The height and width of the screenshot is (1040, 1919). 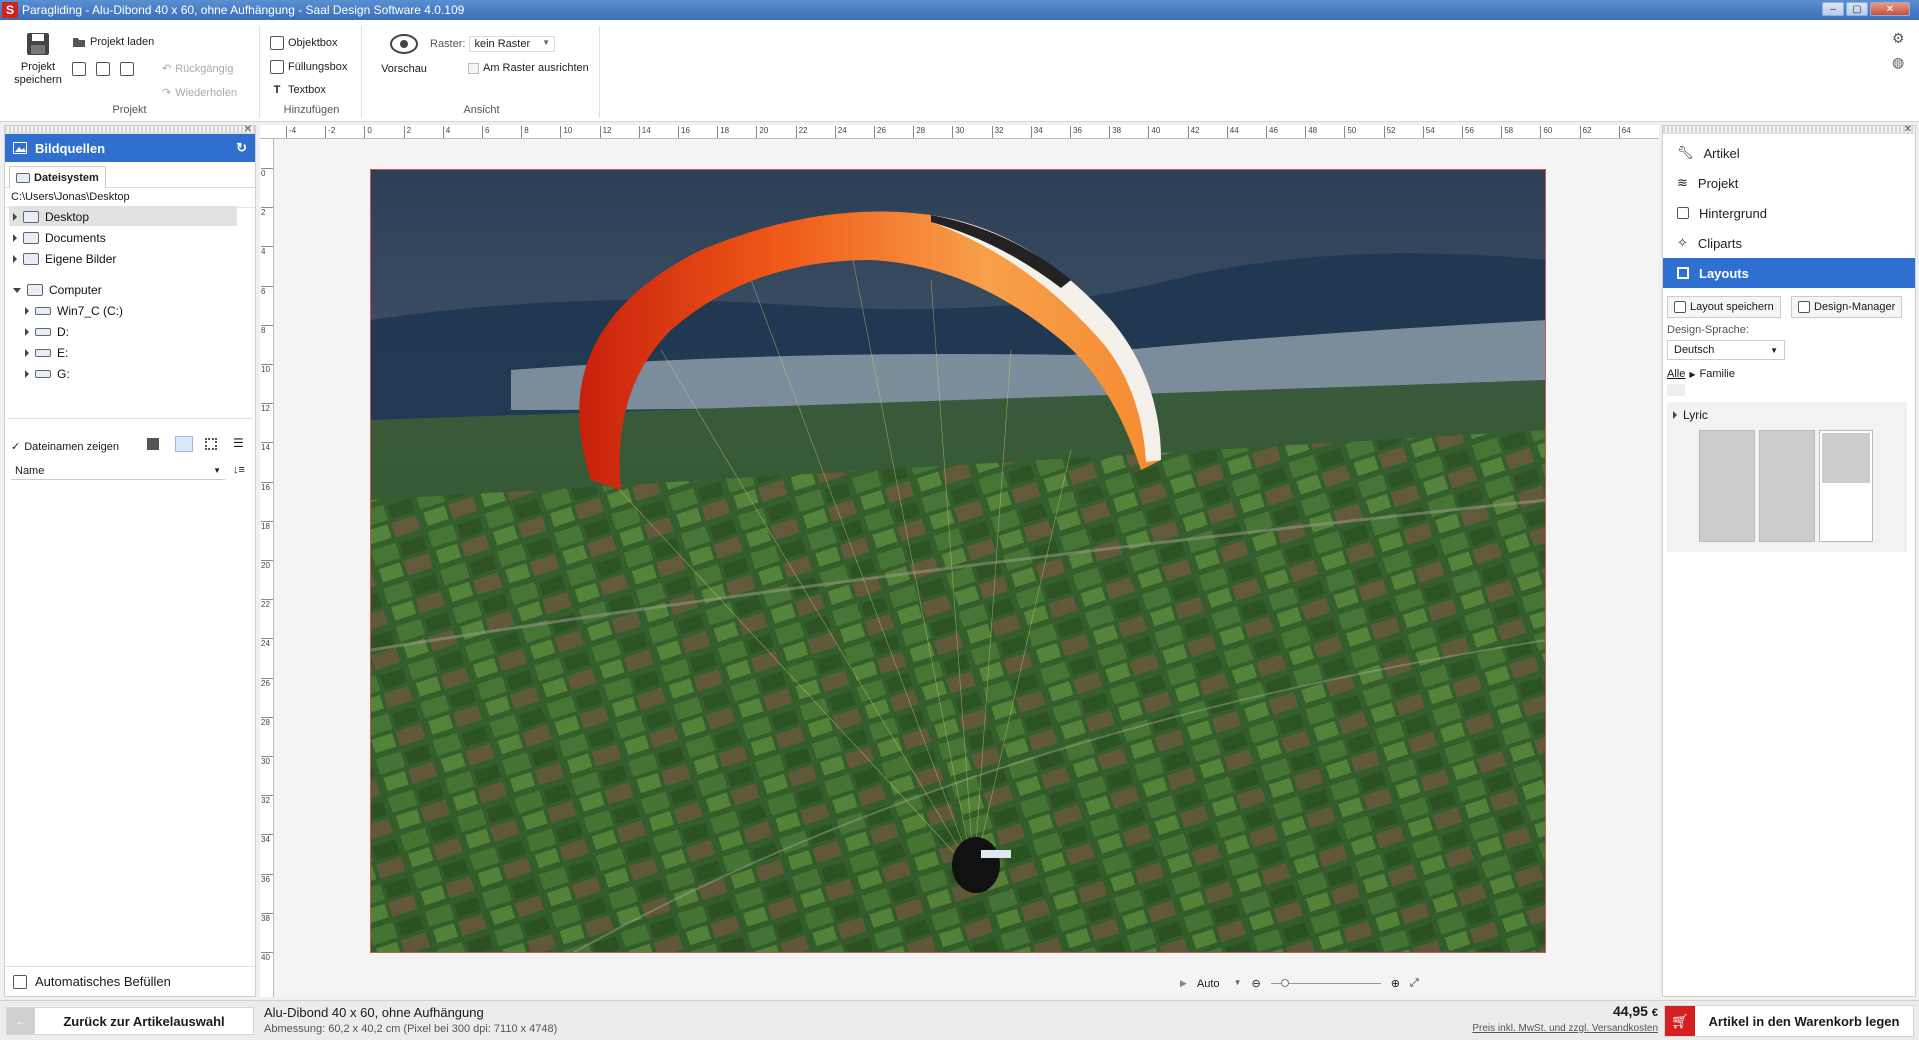 What do you see at coordinates (1654, 1013) in the screenshot?
I see `price-currency: €` at bounding box center [1654, 1013].